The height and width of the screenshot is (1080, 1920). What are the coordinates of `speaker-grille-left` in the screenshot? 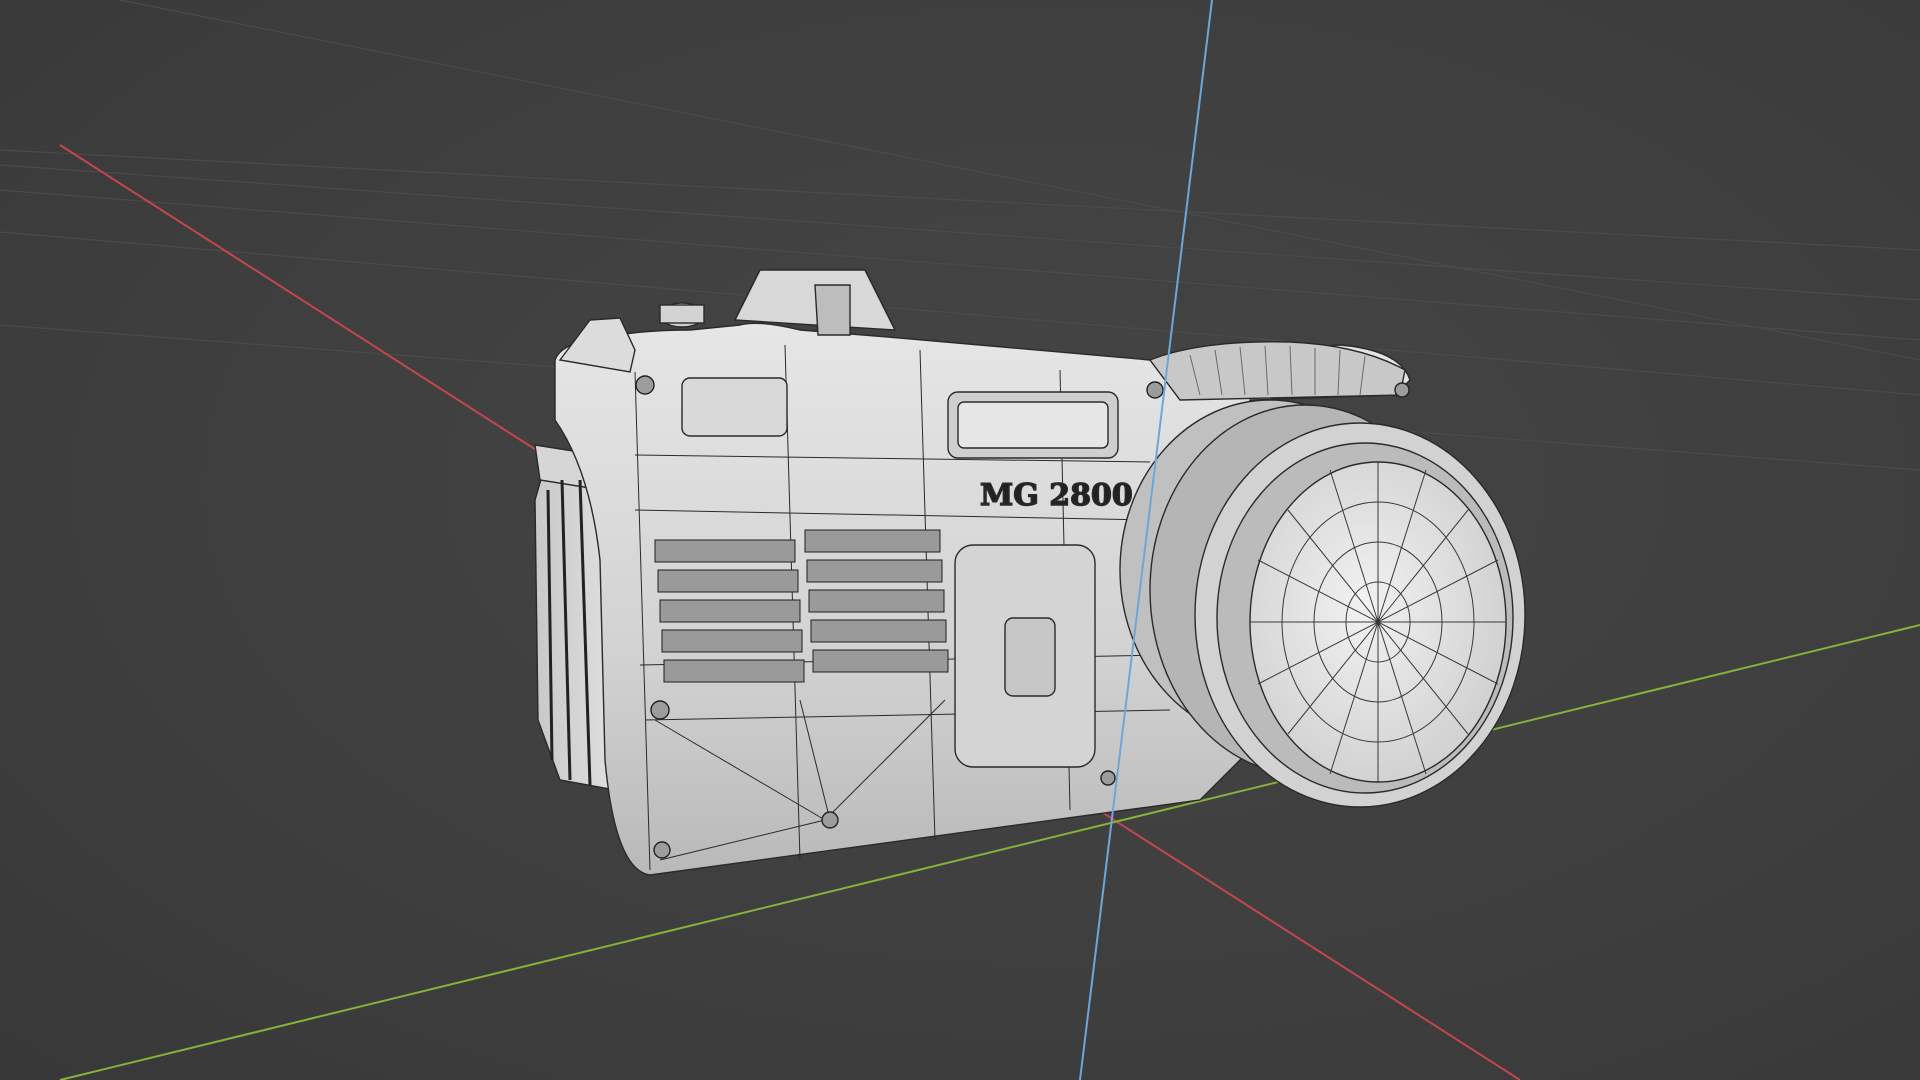 It's located at (729, 611).